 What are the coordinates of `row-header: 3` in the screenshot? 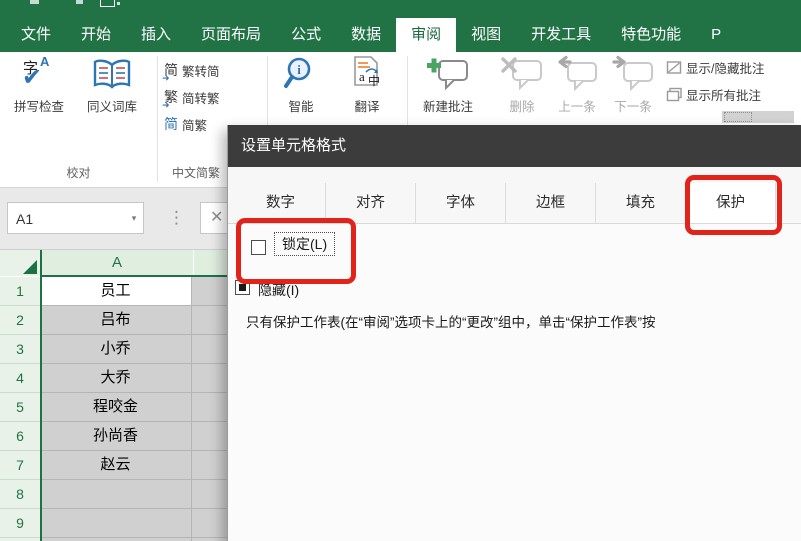 It's located at (20, 349).